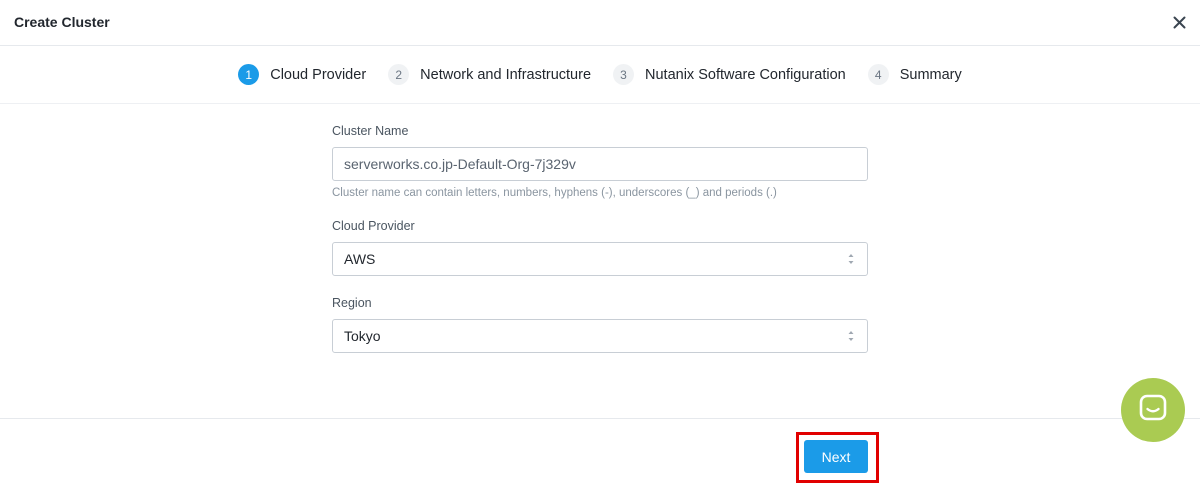 Image resolution: width=1200 pixels, height=496 pixels. Describe the element at coordinates (370, 131) in the screenshot. I see `cluster-name-label: Cluster Name` at that location.